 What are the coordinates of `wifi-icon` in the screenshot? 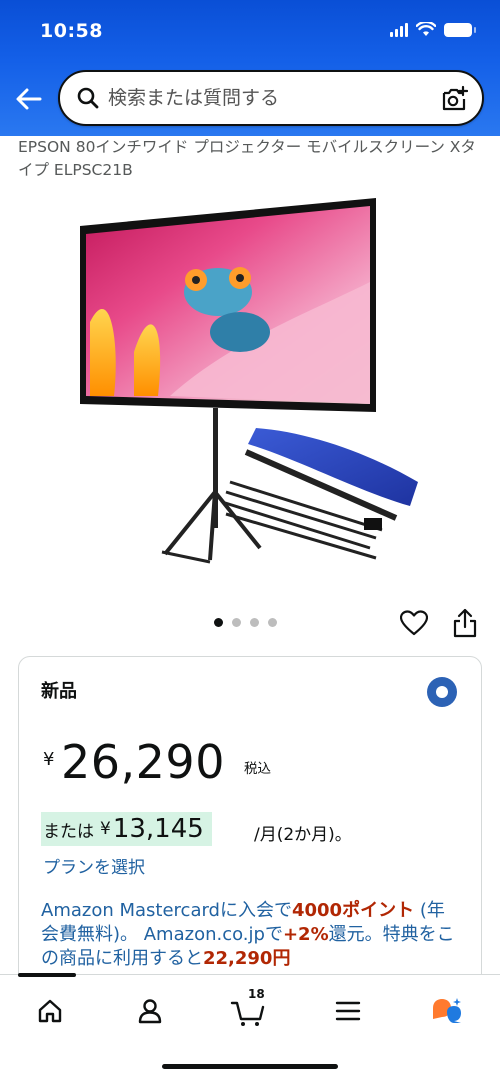 It's located at (426, 29).